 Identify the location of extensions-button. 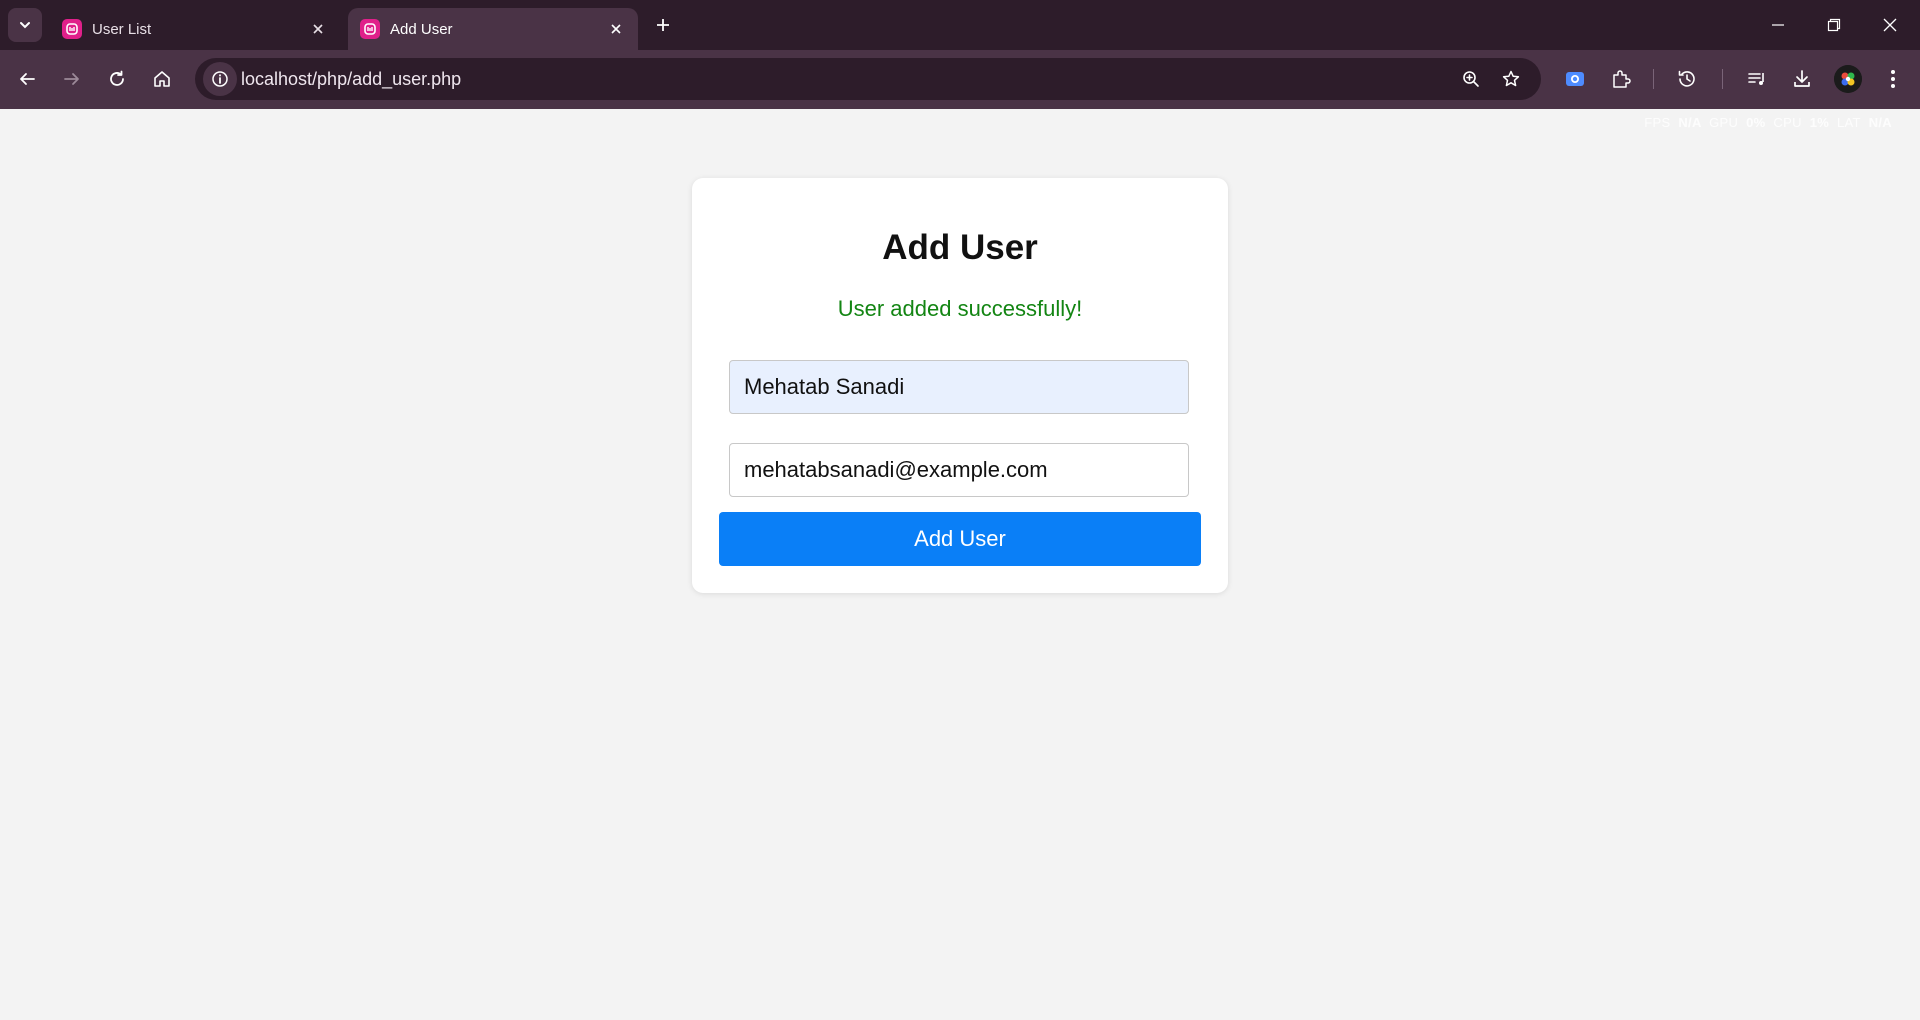
(1621, 79).